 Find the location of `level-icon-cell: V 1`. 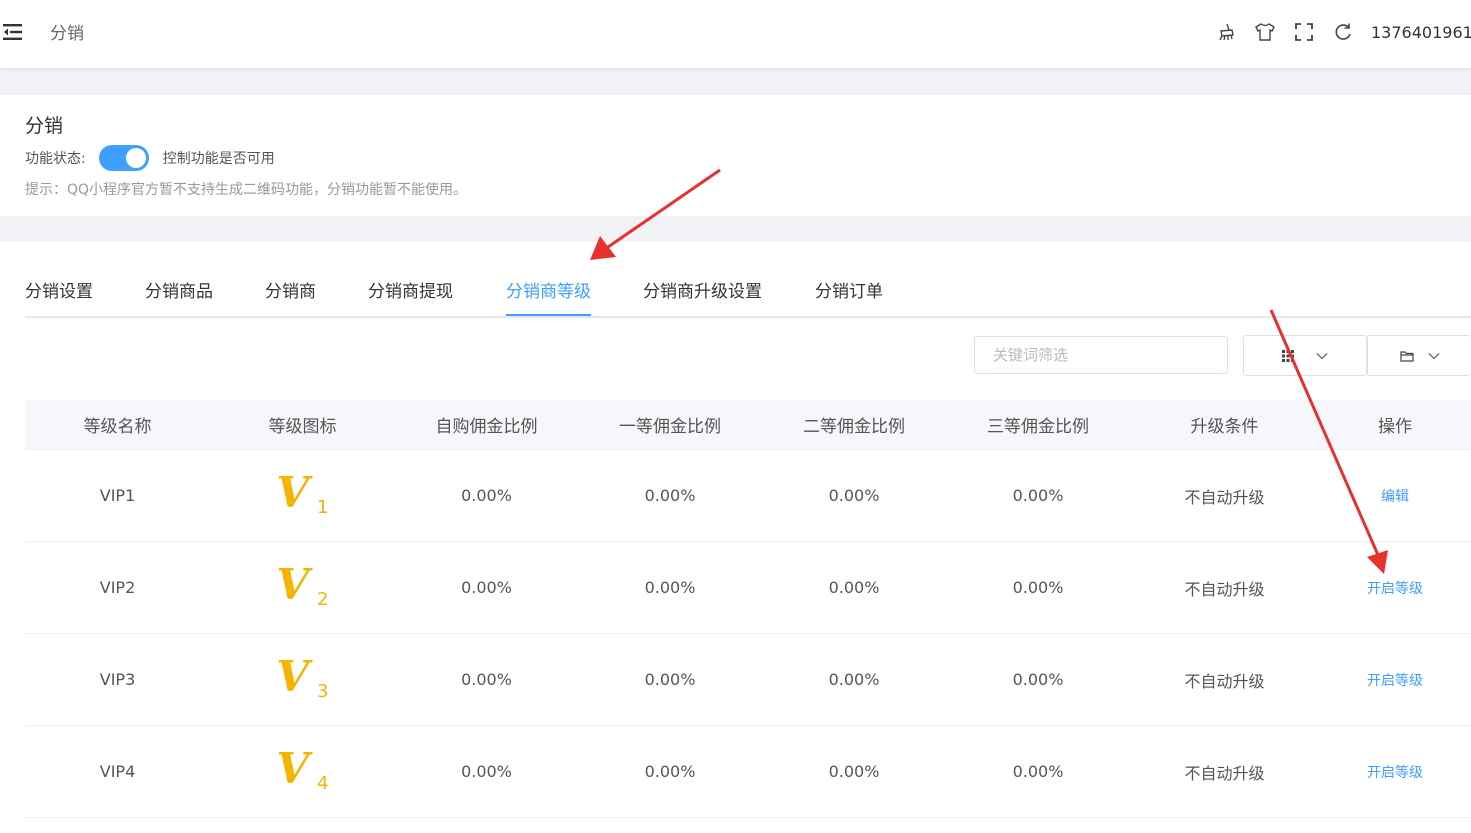

level-icon-cell: V 1 is located at coordinates (302, 495).